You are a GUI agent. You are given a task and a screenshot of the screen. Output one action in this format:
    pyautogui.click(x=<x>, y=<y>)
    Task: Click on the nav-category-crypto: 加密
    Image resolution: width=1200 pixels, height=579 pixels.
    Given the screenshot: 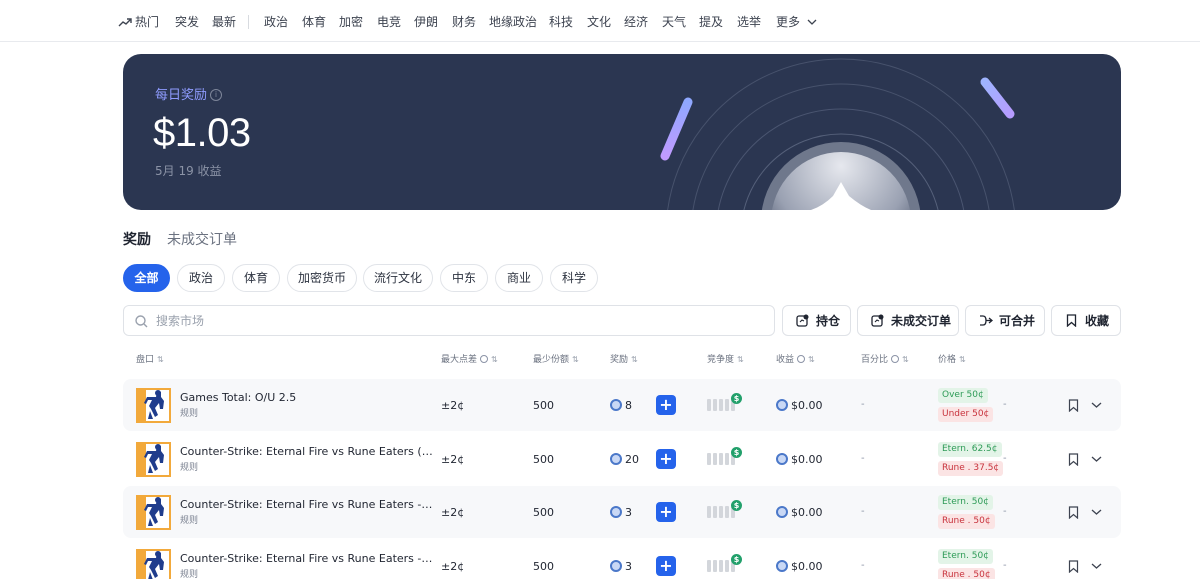 What is the action you would take?
    pyautogui.click(x=351, y=22)
    